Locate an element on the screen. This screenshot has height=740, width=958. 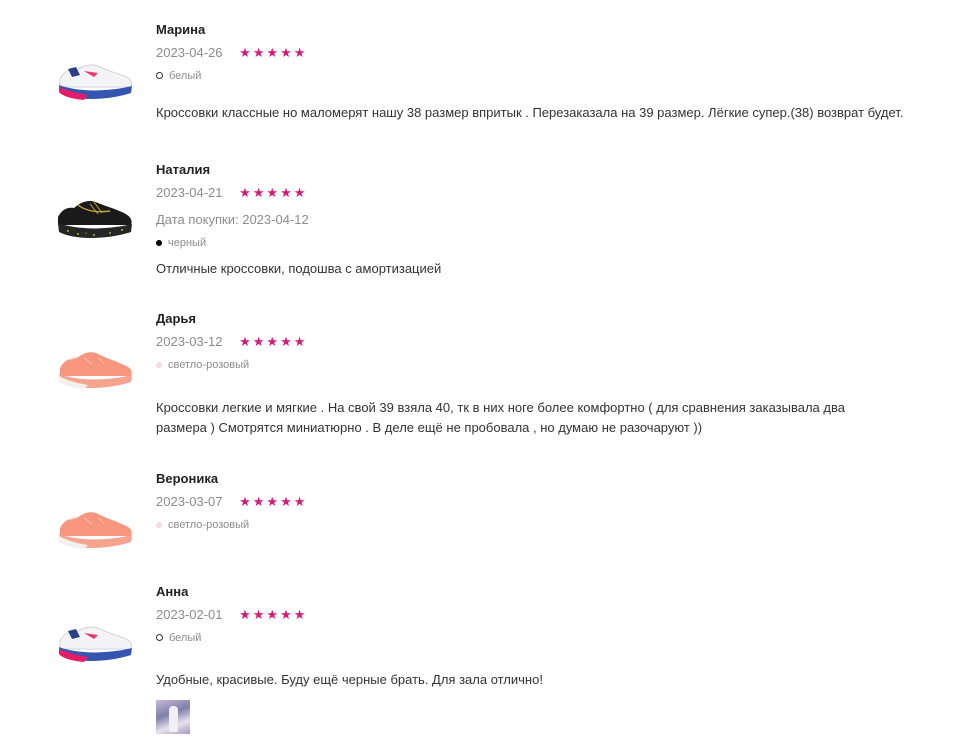
sneaker-black-gold-icon is located at coordinates (94, 217).